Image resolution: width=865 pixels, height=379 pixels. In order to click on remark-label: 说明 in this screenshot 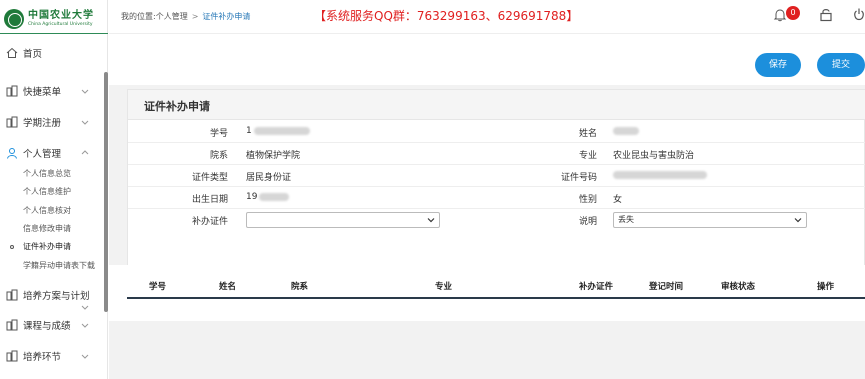, I will do `click(587, 222)`.